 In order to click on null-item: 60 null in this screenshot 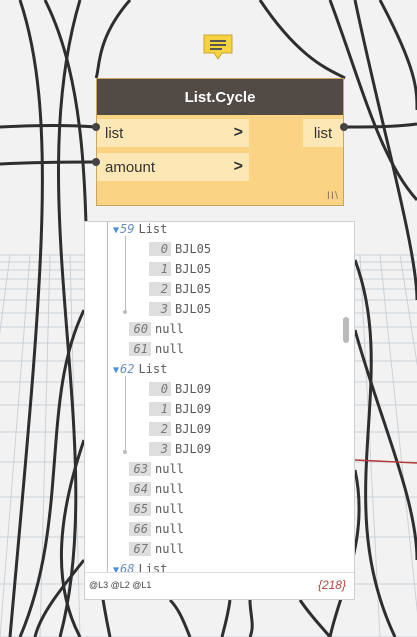, I will do `click(156, 329)`.